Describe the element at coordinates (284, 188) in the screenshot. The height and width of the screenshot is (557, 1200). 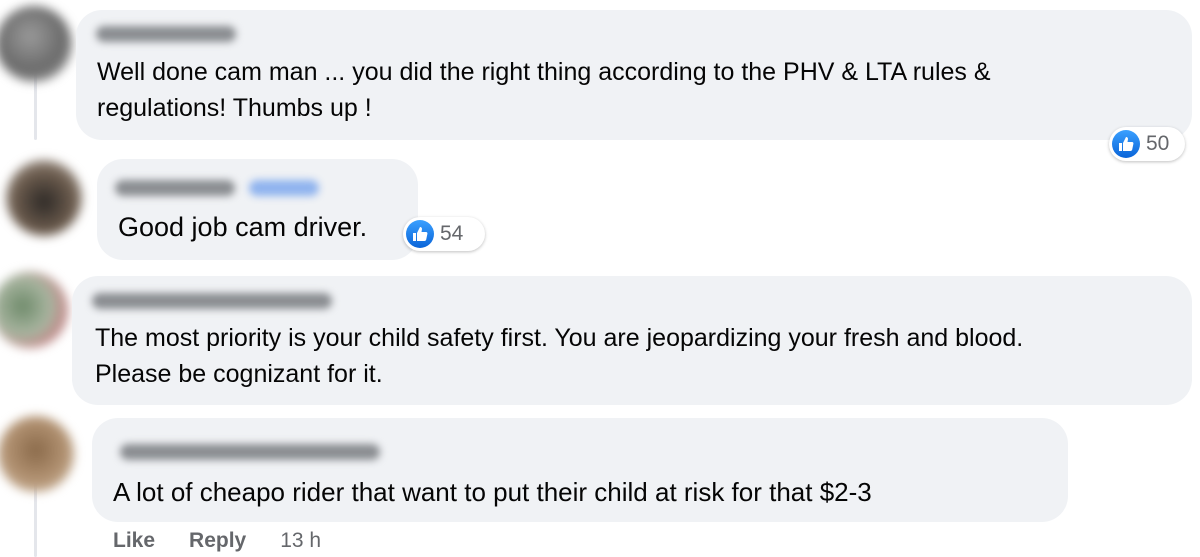
I see `follow-link-redacted` at that location.